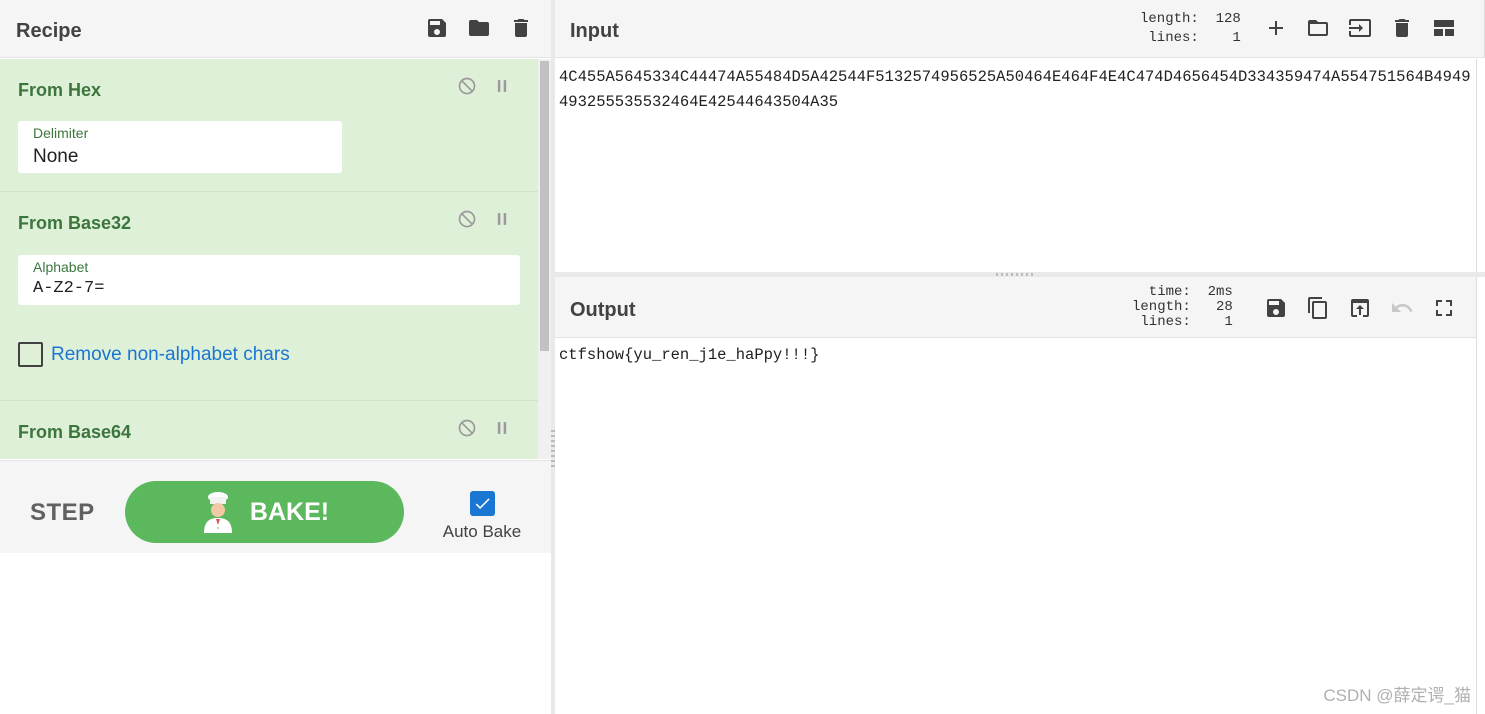  Describe the element at coordinates (75, 223) in the screenshot. I see `operation-title: From Base32` at that location.